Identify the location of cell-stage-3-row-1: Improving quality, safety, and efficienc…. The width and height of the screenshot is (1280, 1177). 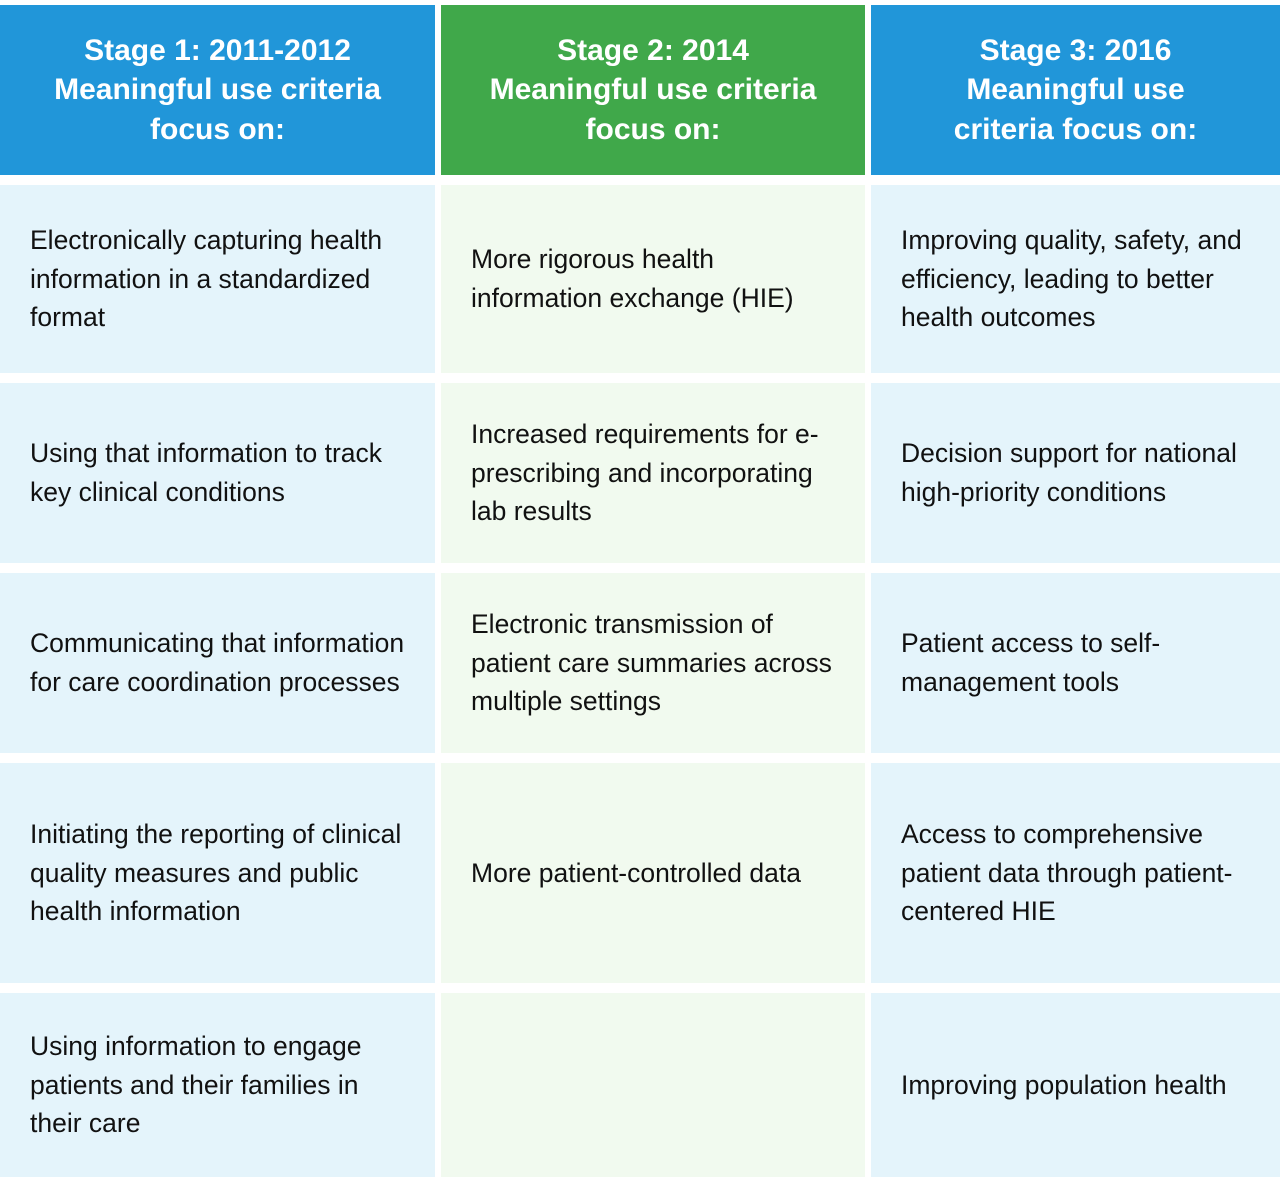
(1075, 279).